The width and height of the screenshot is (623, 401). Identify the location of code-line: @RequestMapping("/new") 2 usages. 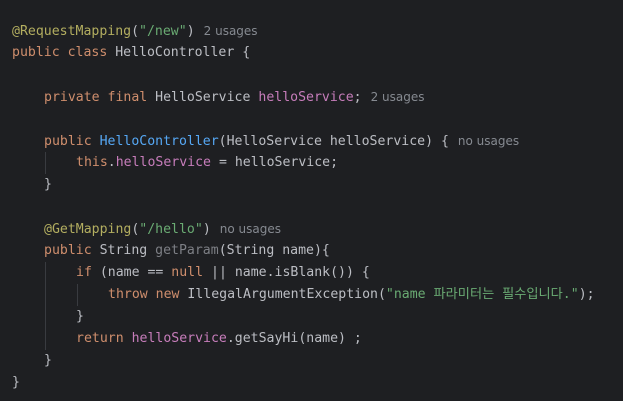
(135, 31).